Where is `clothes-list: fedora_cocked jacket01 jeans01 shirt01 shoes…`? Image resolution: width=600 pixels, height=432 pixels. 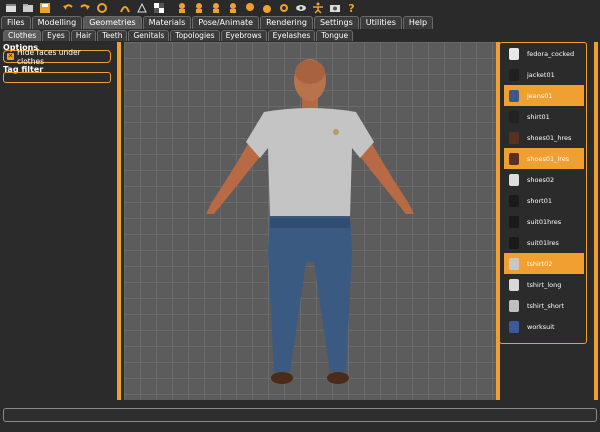 clothes-list: fedora_cocked jacket01 jeans01 shirt01 shoes… is located at coordinates (543, 193).